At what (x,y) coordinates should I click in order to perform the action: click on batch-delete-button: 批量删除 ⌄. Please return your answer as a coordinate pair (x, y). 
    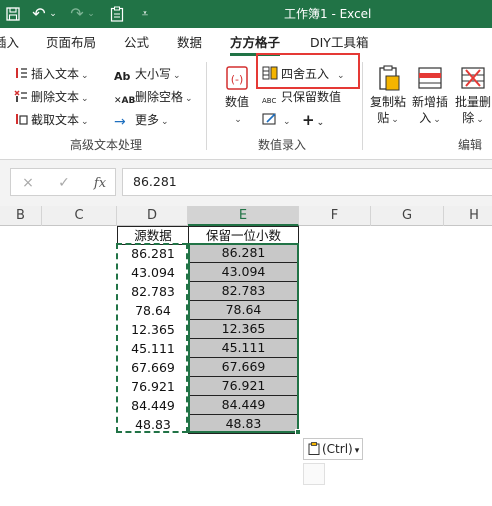
    Looking at the image, I should click on (472, 96).